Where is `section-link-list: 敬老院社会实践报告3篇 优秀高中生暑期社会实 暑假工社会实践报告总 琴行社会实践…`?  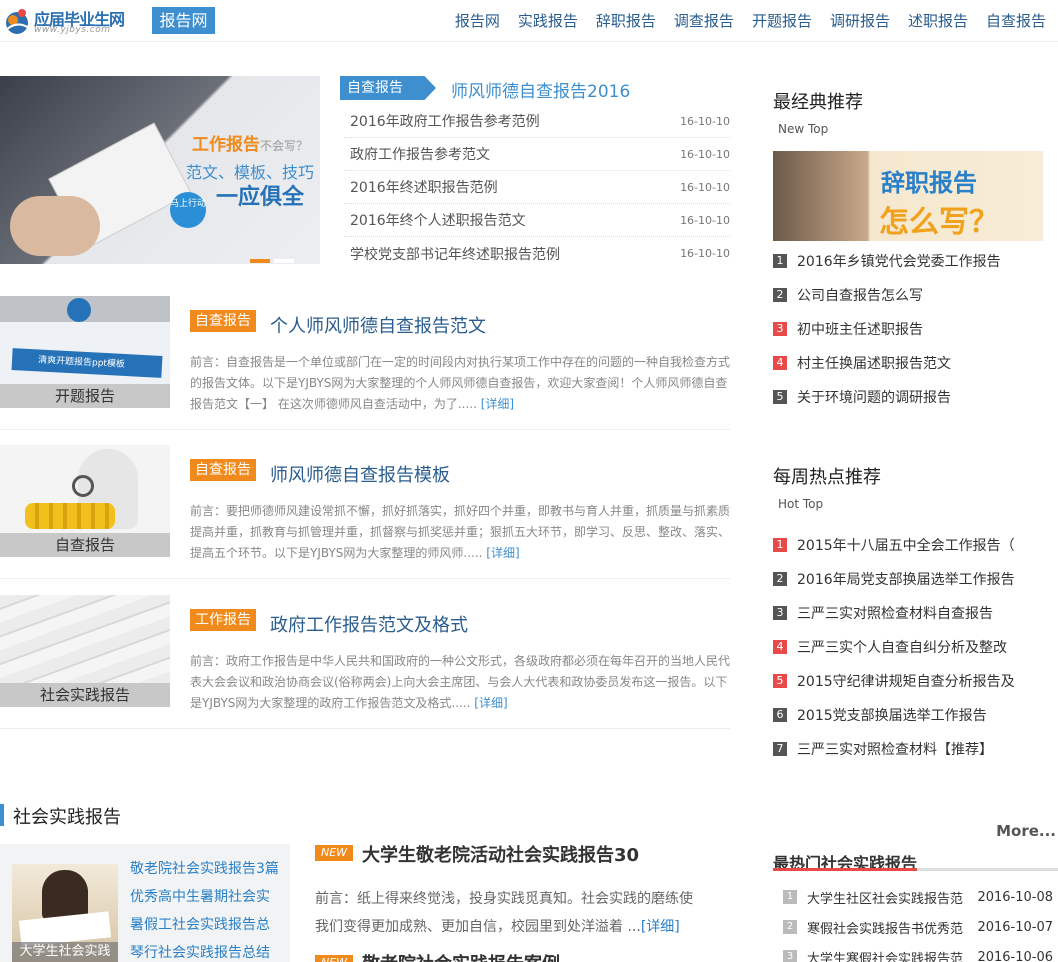
section-link-list: 敬老院社会实践报告3篇 优秀高中生暑期社会实 暑假工社会实践报告总 琴行社会实践… is located at coordinates (204, 909).